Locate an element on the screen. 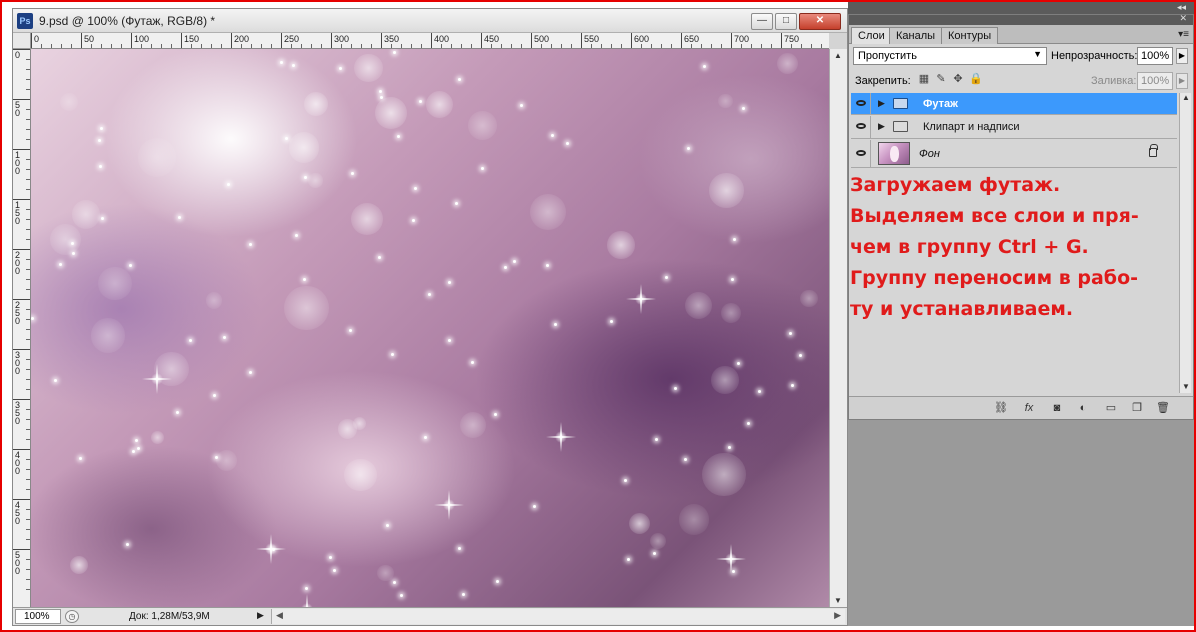 Image resolution: width=1196 pixels, height=632 pixels. scroll-left-icon: ◀ is located at coordinates (279, 615).